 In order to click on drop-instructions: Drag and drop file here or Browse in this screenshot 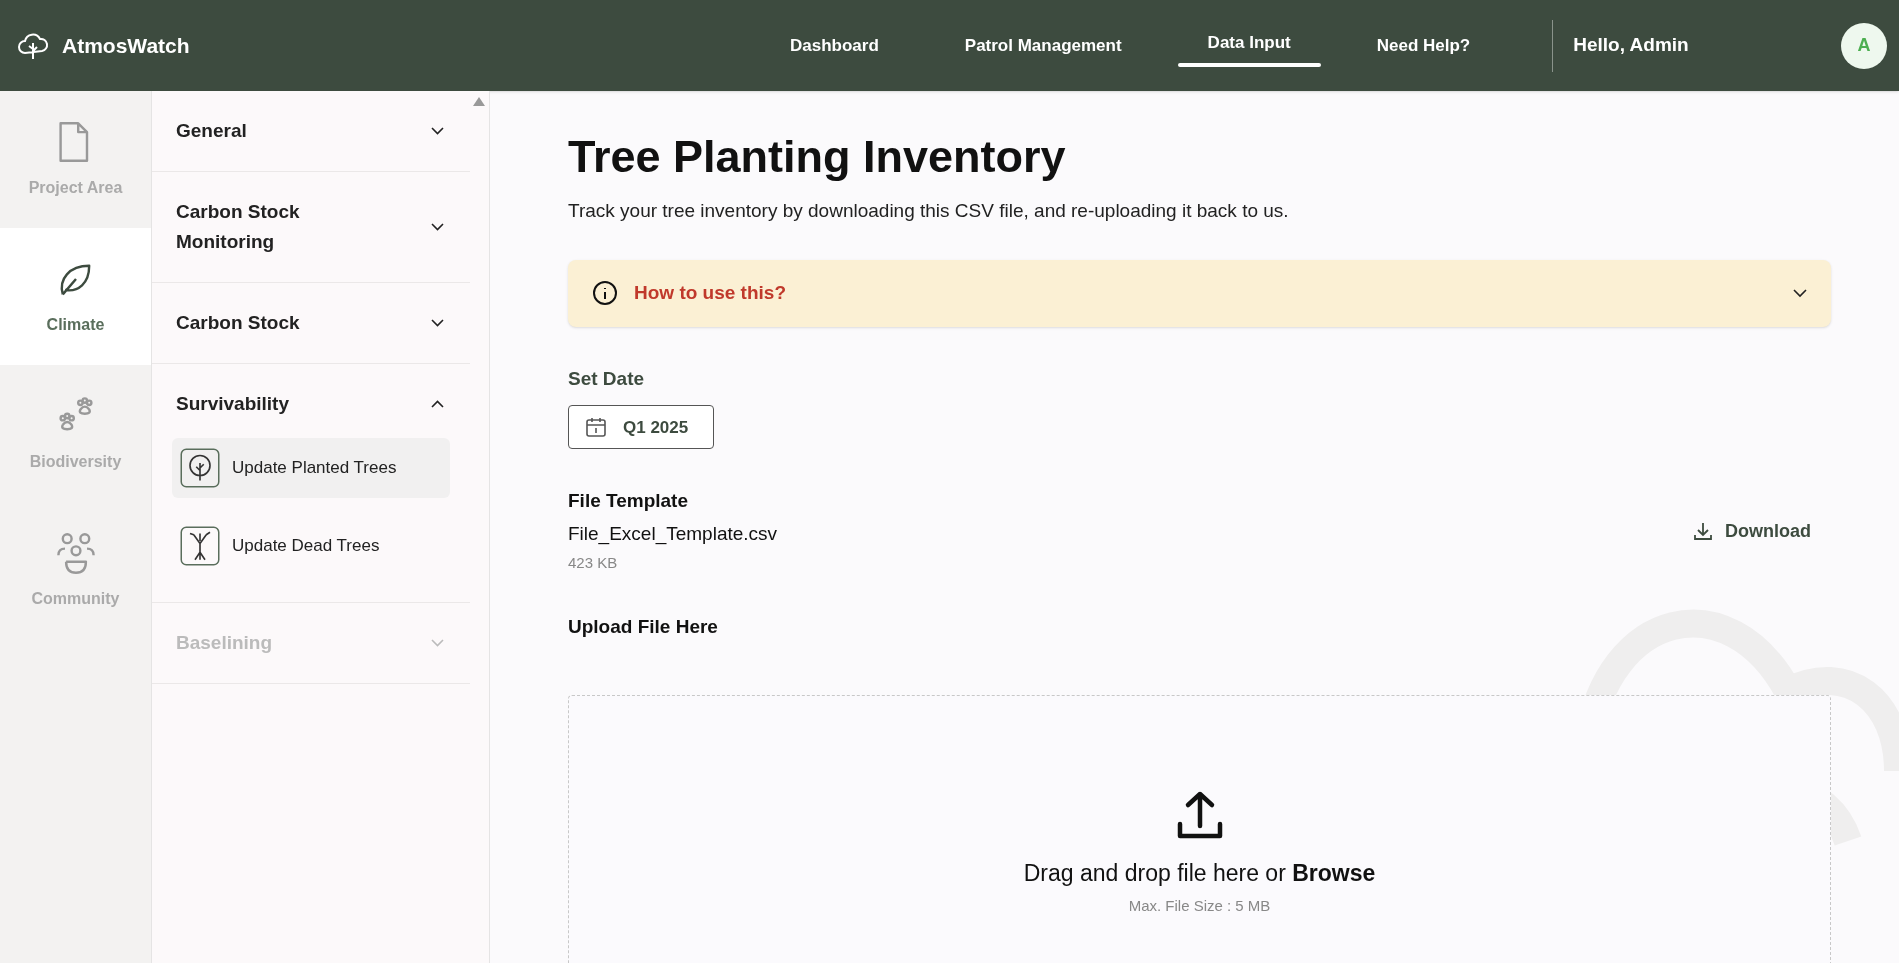, I will do `click(1199, 874)`.